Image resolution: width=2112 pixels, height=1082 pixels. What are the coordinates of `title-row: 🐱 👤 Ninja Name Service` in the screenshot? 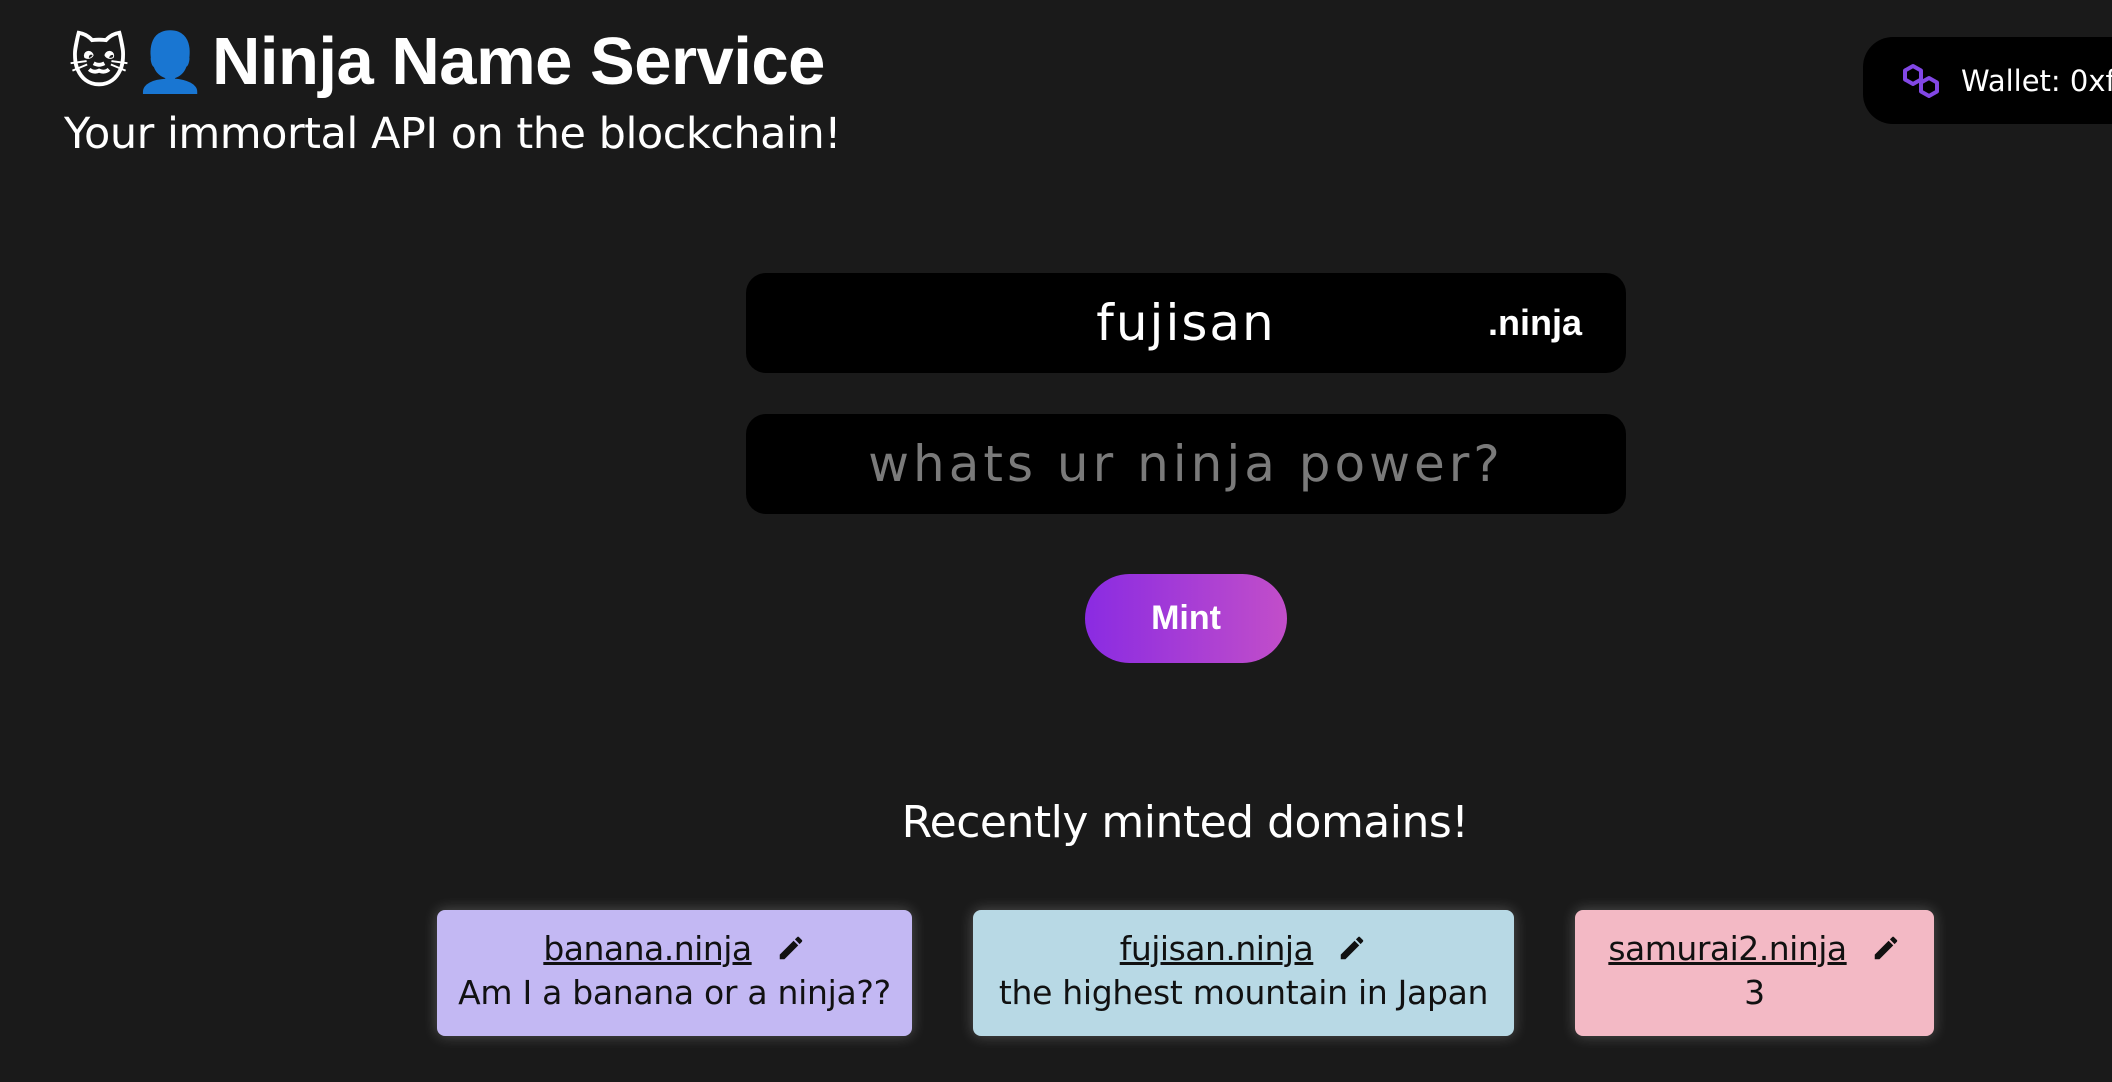 It's located at (452, 62).